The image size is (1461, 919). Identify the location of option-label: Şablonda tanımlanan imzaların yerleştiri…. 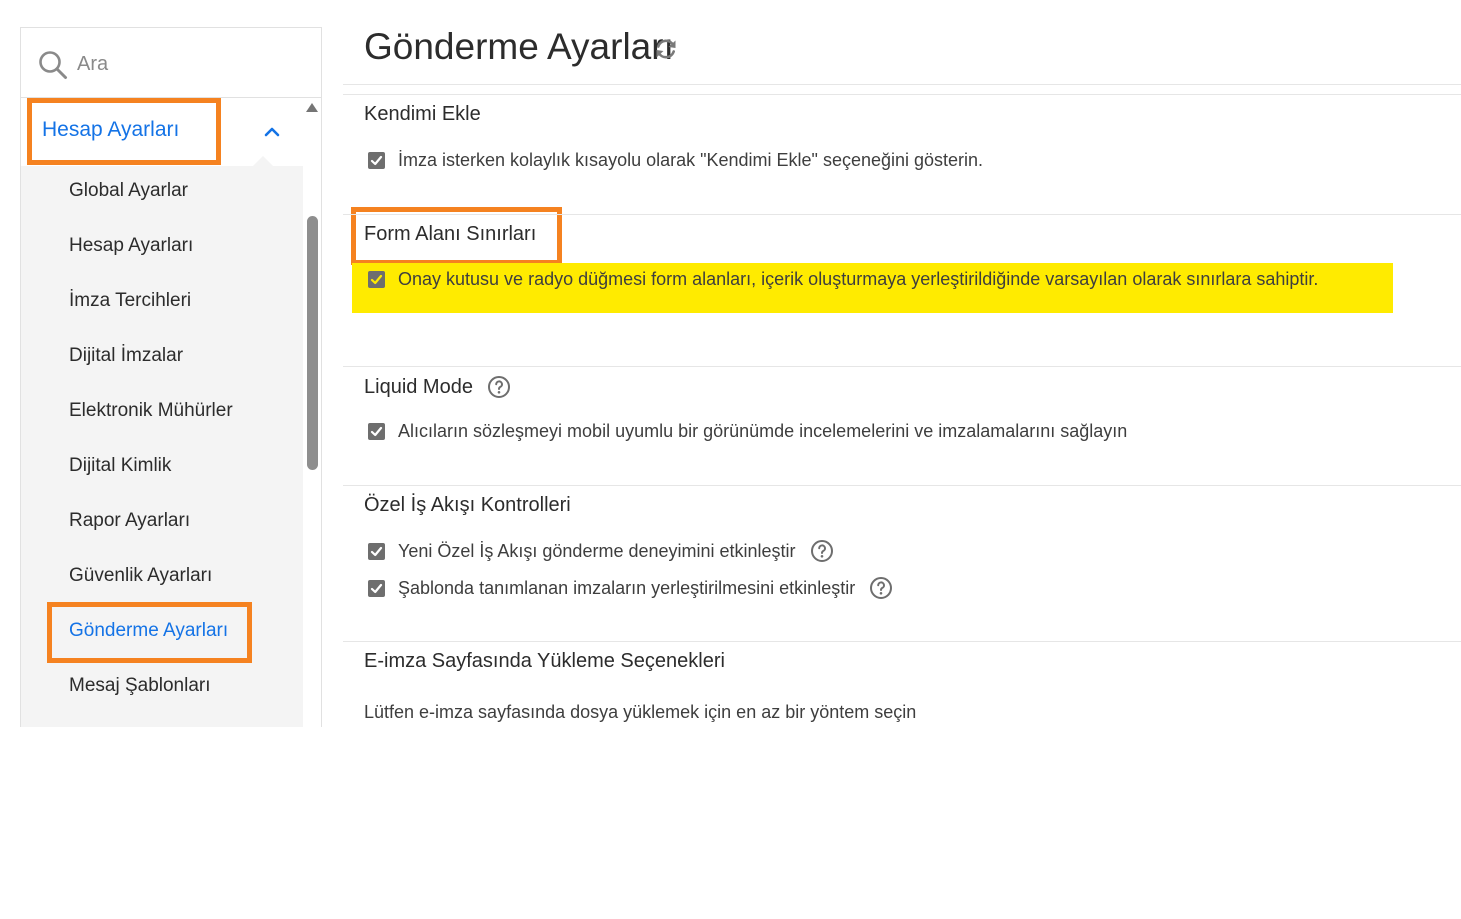
(627, 587).